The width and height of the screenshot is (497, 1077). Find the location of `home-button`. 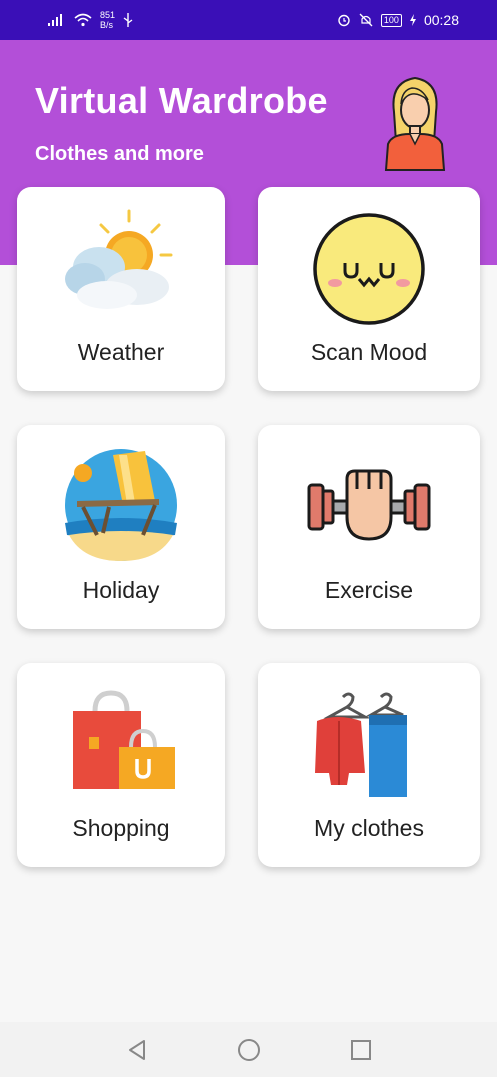

home-button is located at coordinates (249, 1050).